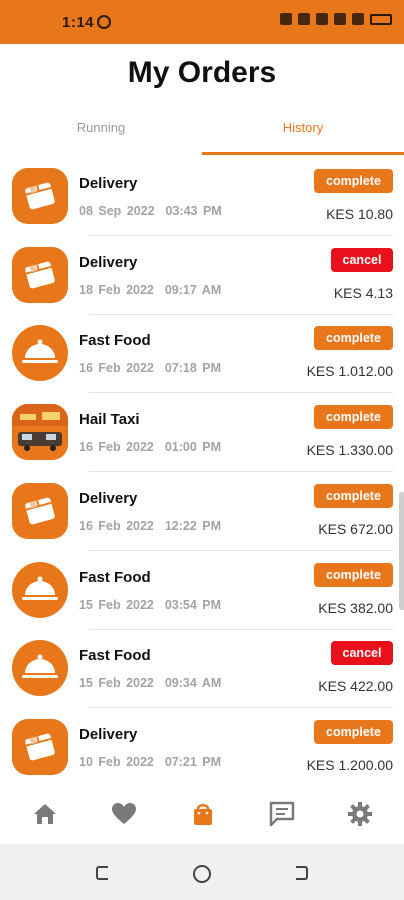 This screenshot has height=900, width=404. What do you see at coordinates (359, 214) in the screenshot?
I see `order-price: KES 10.80` at bounding box center [359, 214].